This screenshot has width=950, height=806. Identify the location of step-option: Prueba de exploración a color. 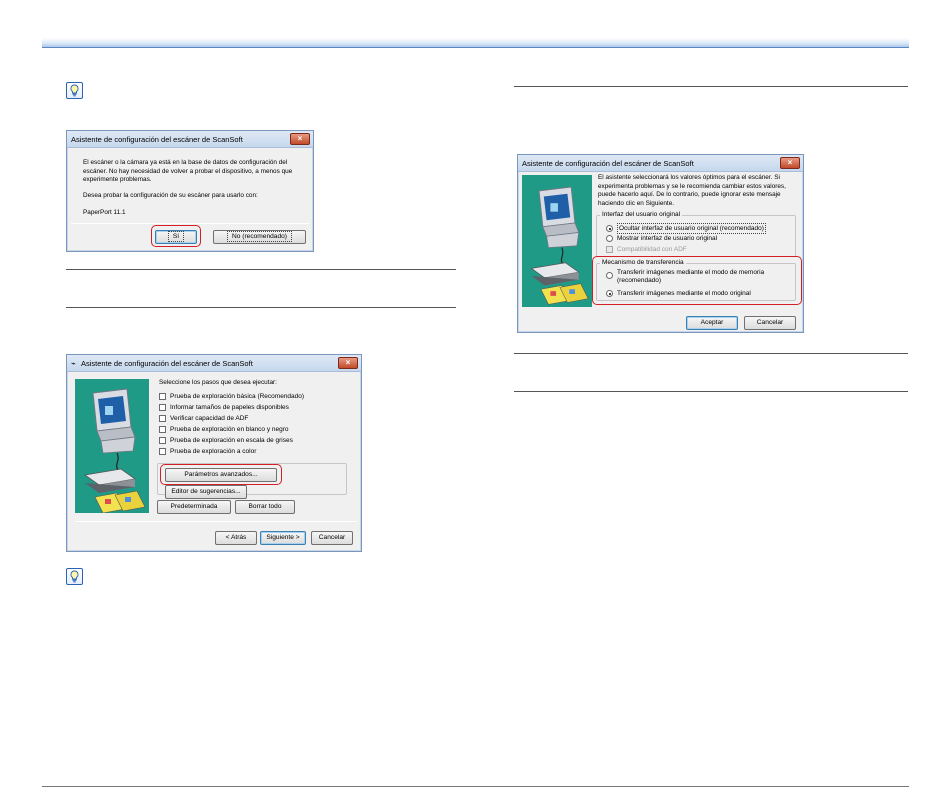
(207, 451).